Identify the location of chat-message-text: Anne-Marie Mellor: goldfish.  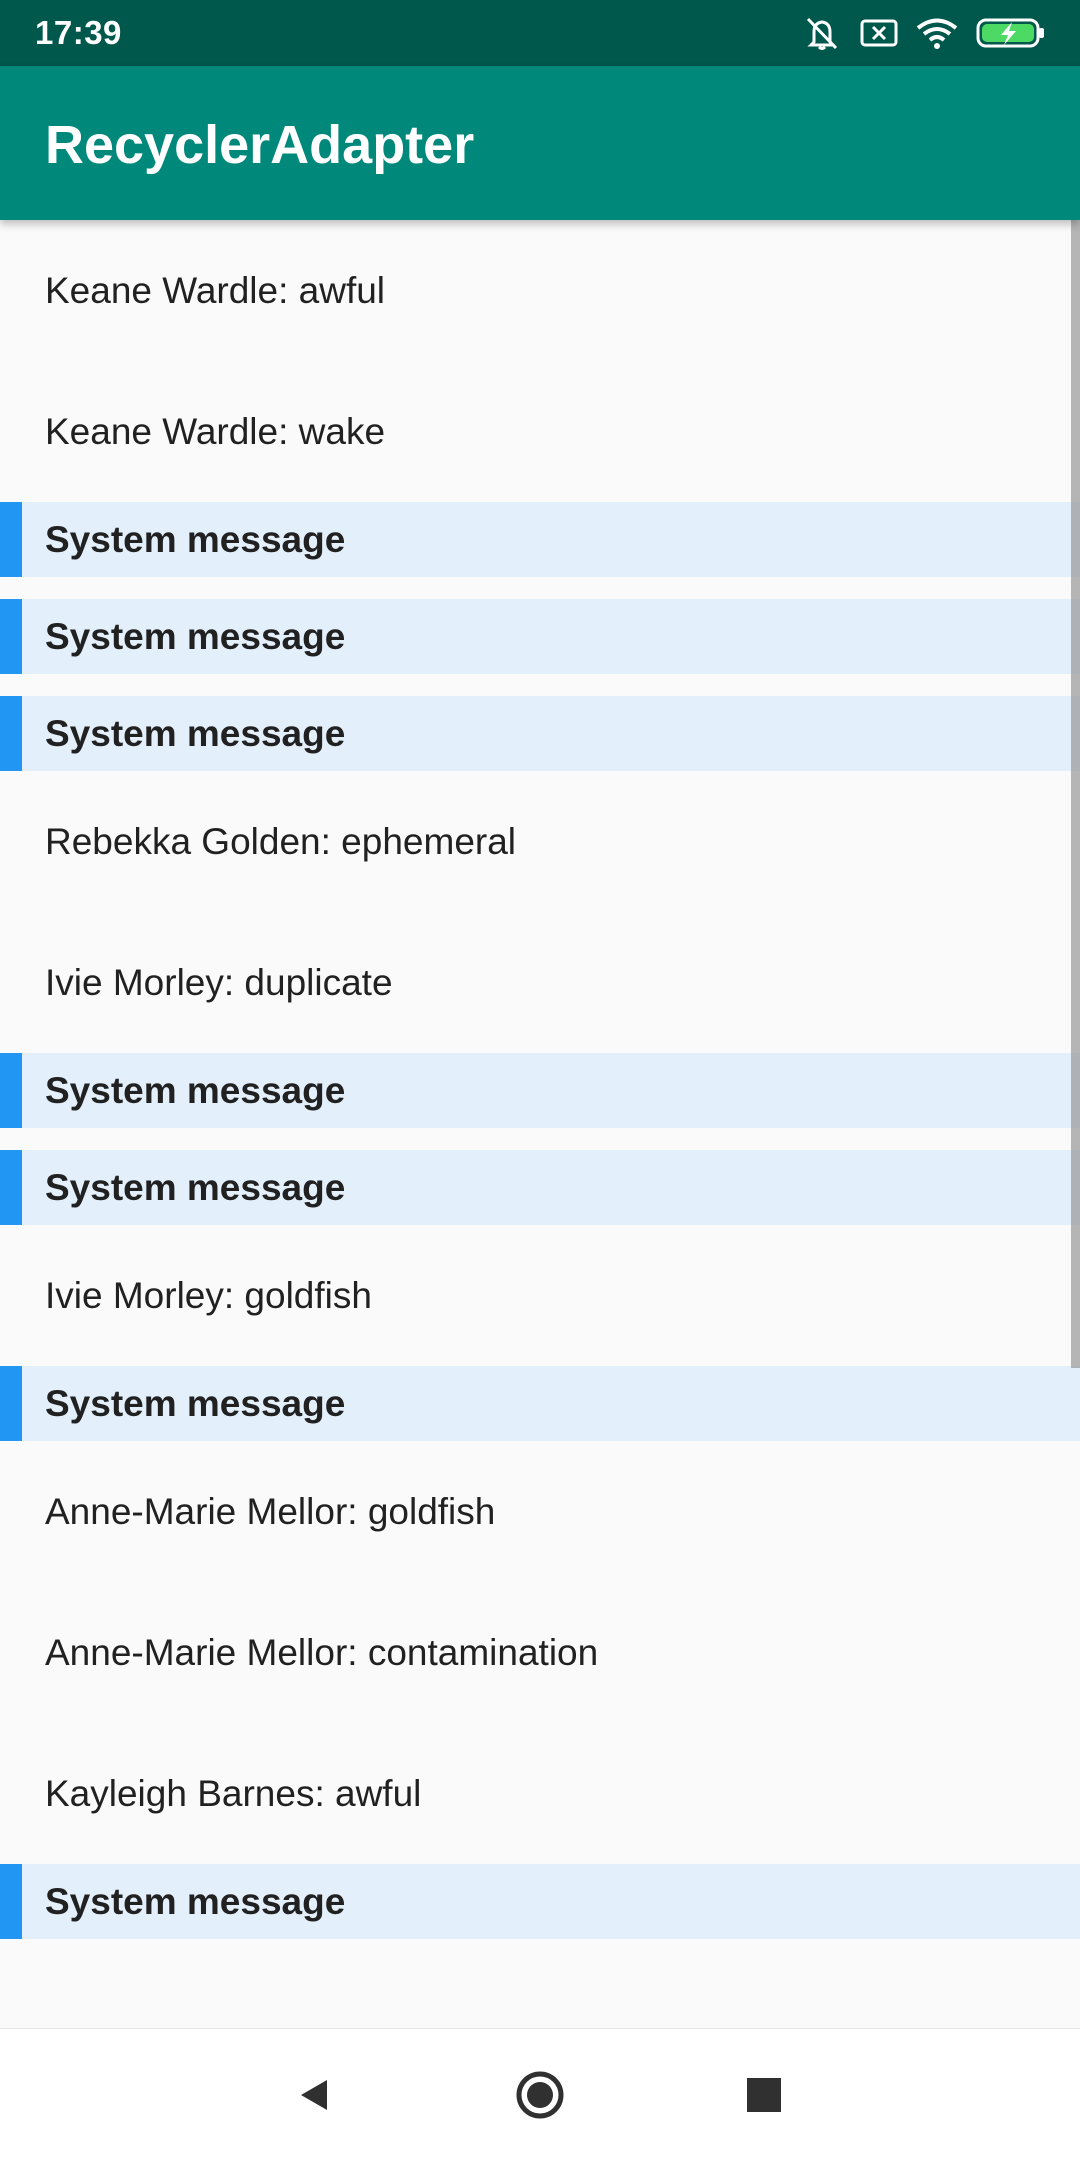
(270, 1511).